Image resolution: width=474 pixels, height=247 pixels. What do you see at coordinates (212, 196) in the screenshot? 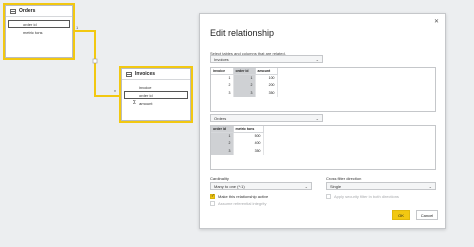
I see `make-active-checkbox` at bounding box center [212, 196].